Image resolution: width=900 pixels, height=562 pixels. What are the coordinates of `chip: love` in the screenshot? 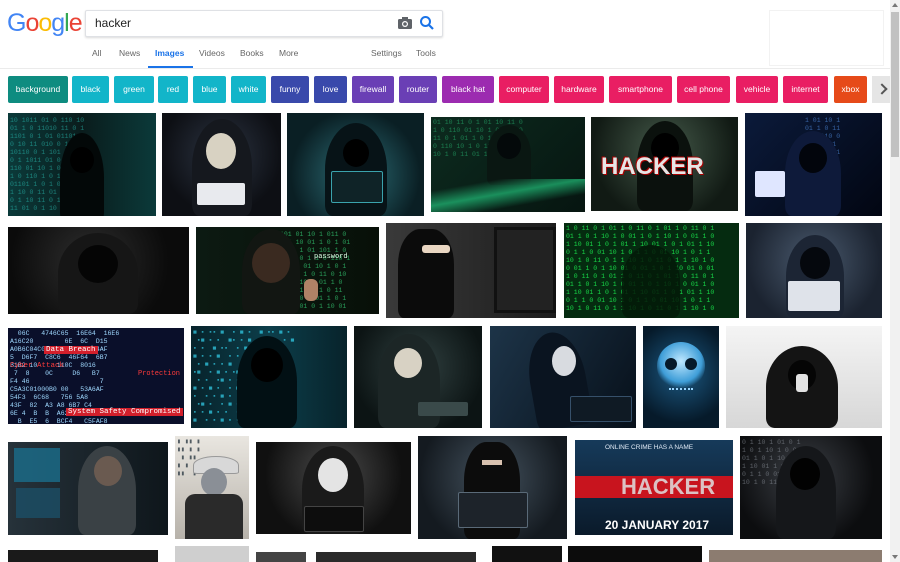 It's located at (330, 89).